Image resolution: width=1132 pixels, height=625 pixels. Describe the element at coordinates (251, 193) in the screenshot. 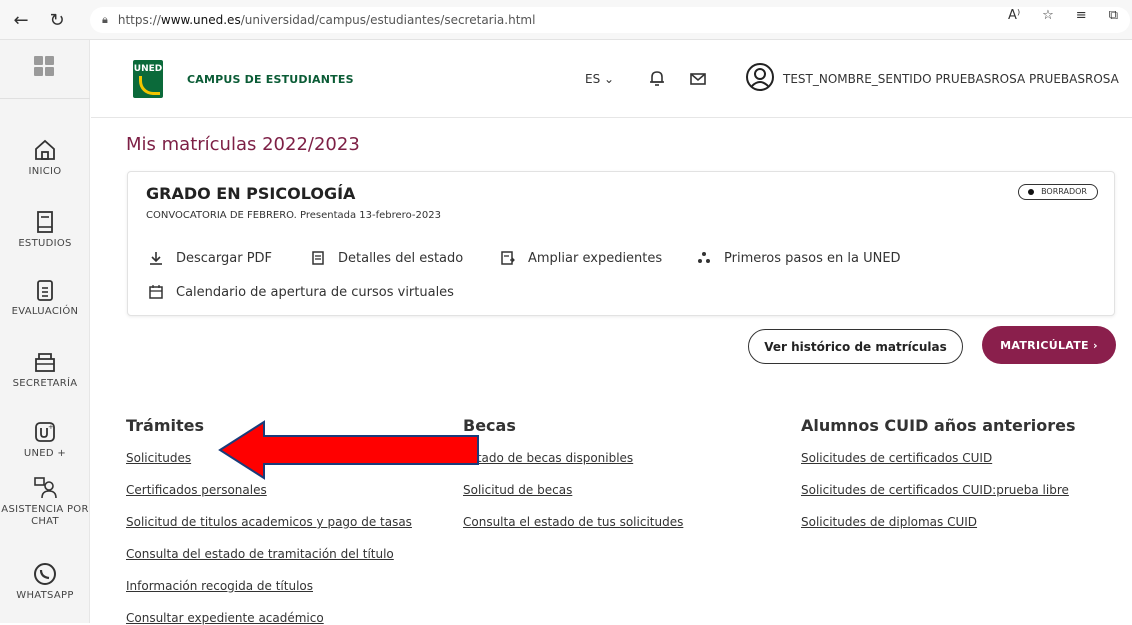

I see `degree-title: GRADO EN PSICOLOGÍA` at that location.